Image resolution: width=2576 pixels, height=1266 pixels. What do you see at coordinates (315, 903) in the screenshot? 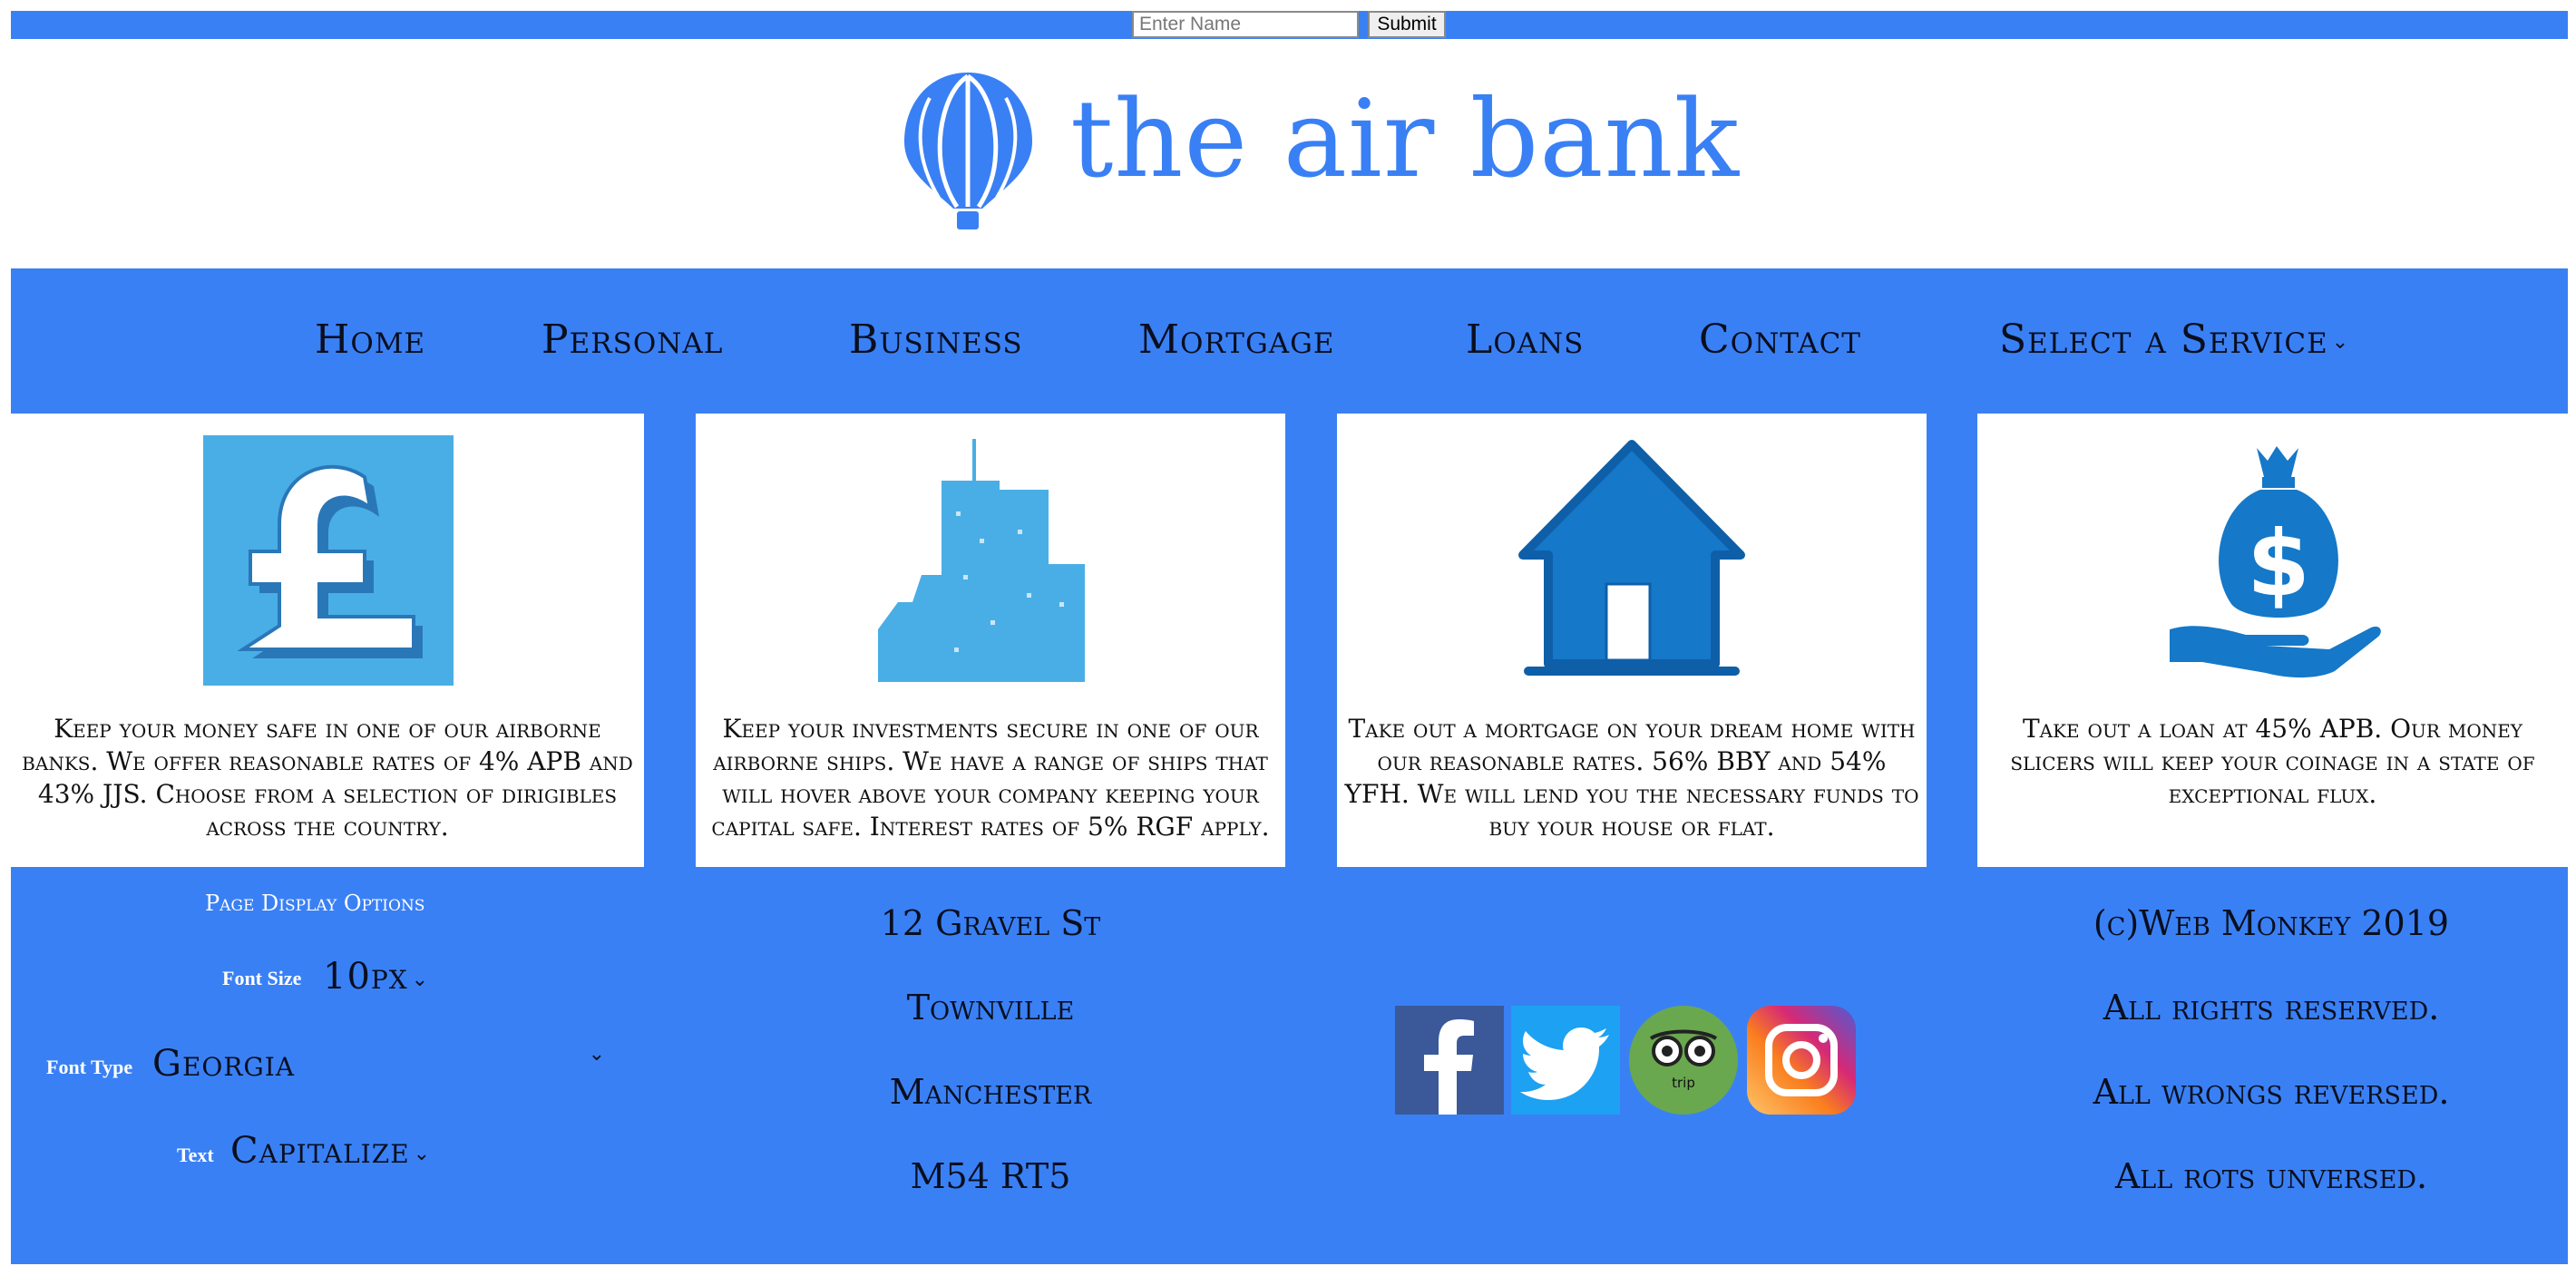
I see `display-options-title: Page Display Options` at bounding box center [315, 903].